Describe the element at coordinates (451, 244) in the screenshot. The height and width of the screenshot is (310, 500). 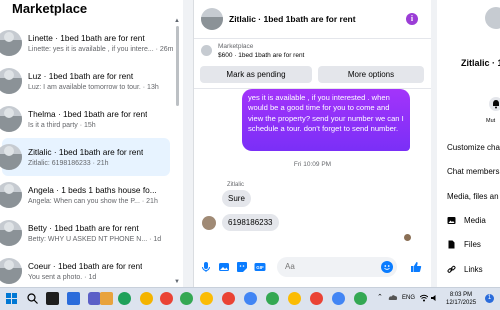
I see `file-icon` at that location.